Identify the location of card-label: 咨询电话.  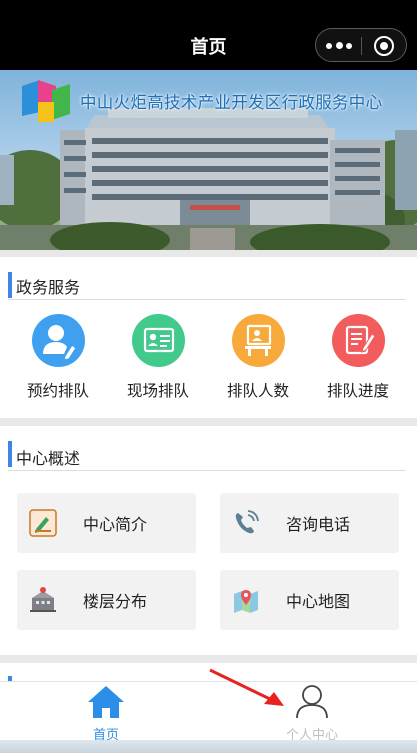
(318, 524).